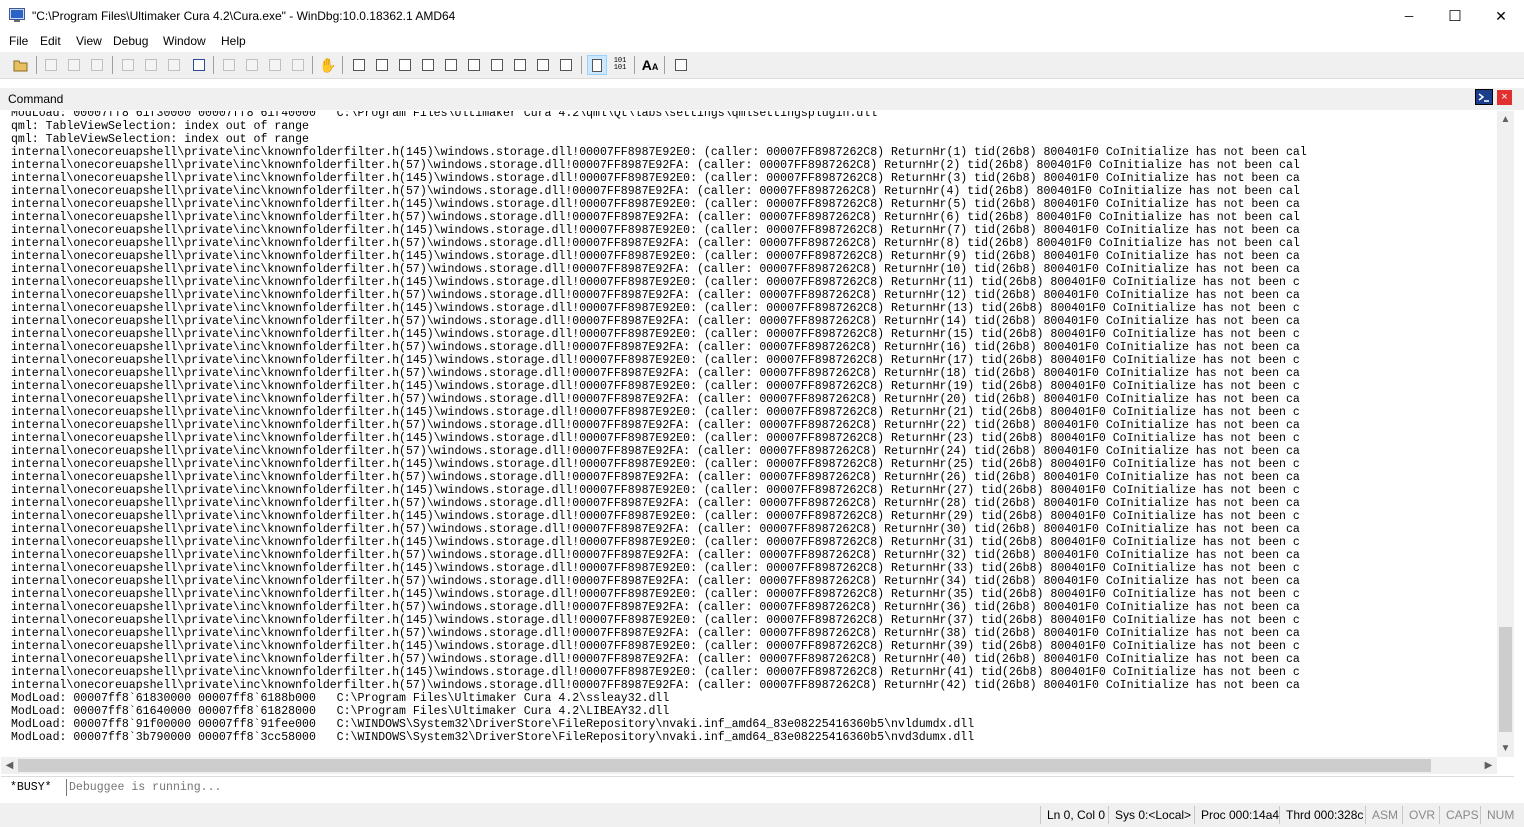 The image size is (1524, 827). What do you see at coordinates (130, 41) in the screenshot?
I see `menu-debug: Debug` at bounding box center [130, 41].